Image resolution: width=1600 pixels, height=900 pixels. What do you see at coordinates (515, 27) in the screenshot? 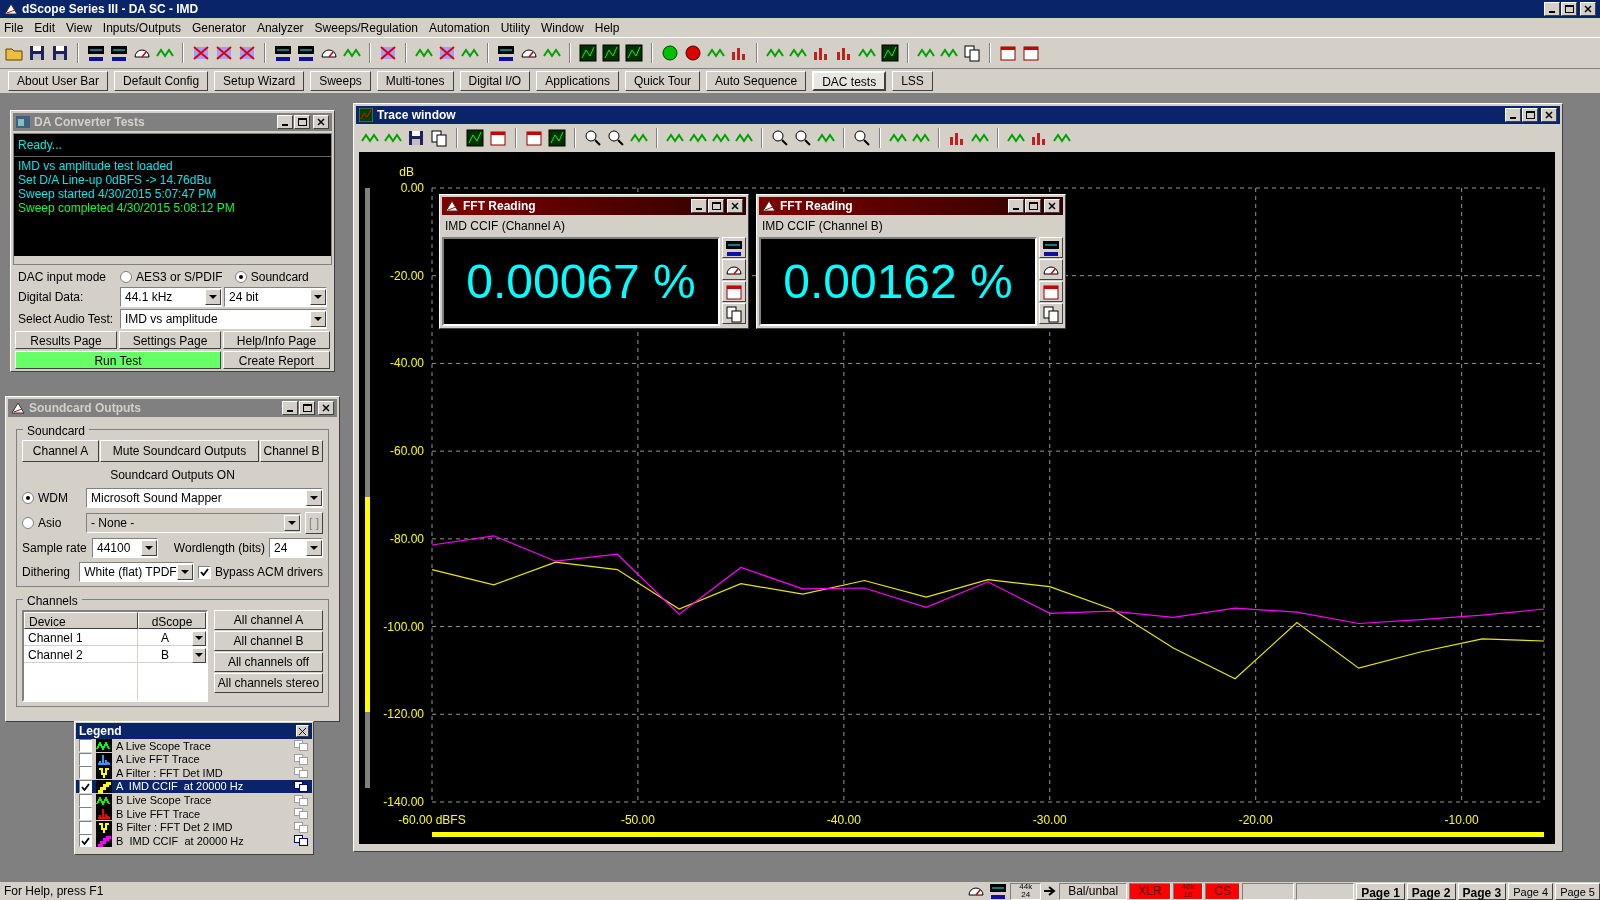
I see `menu-item: Utility` at bounding box center [515, 27].